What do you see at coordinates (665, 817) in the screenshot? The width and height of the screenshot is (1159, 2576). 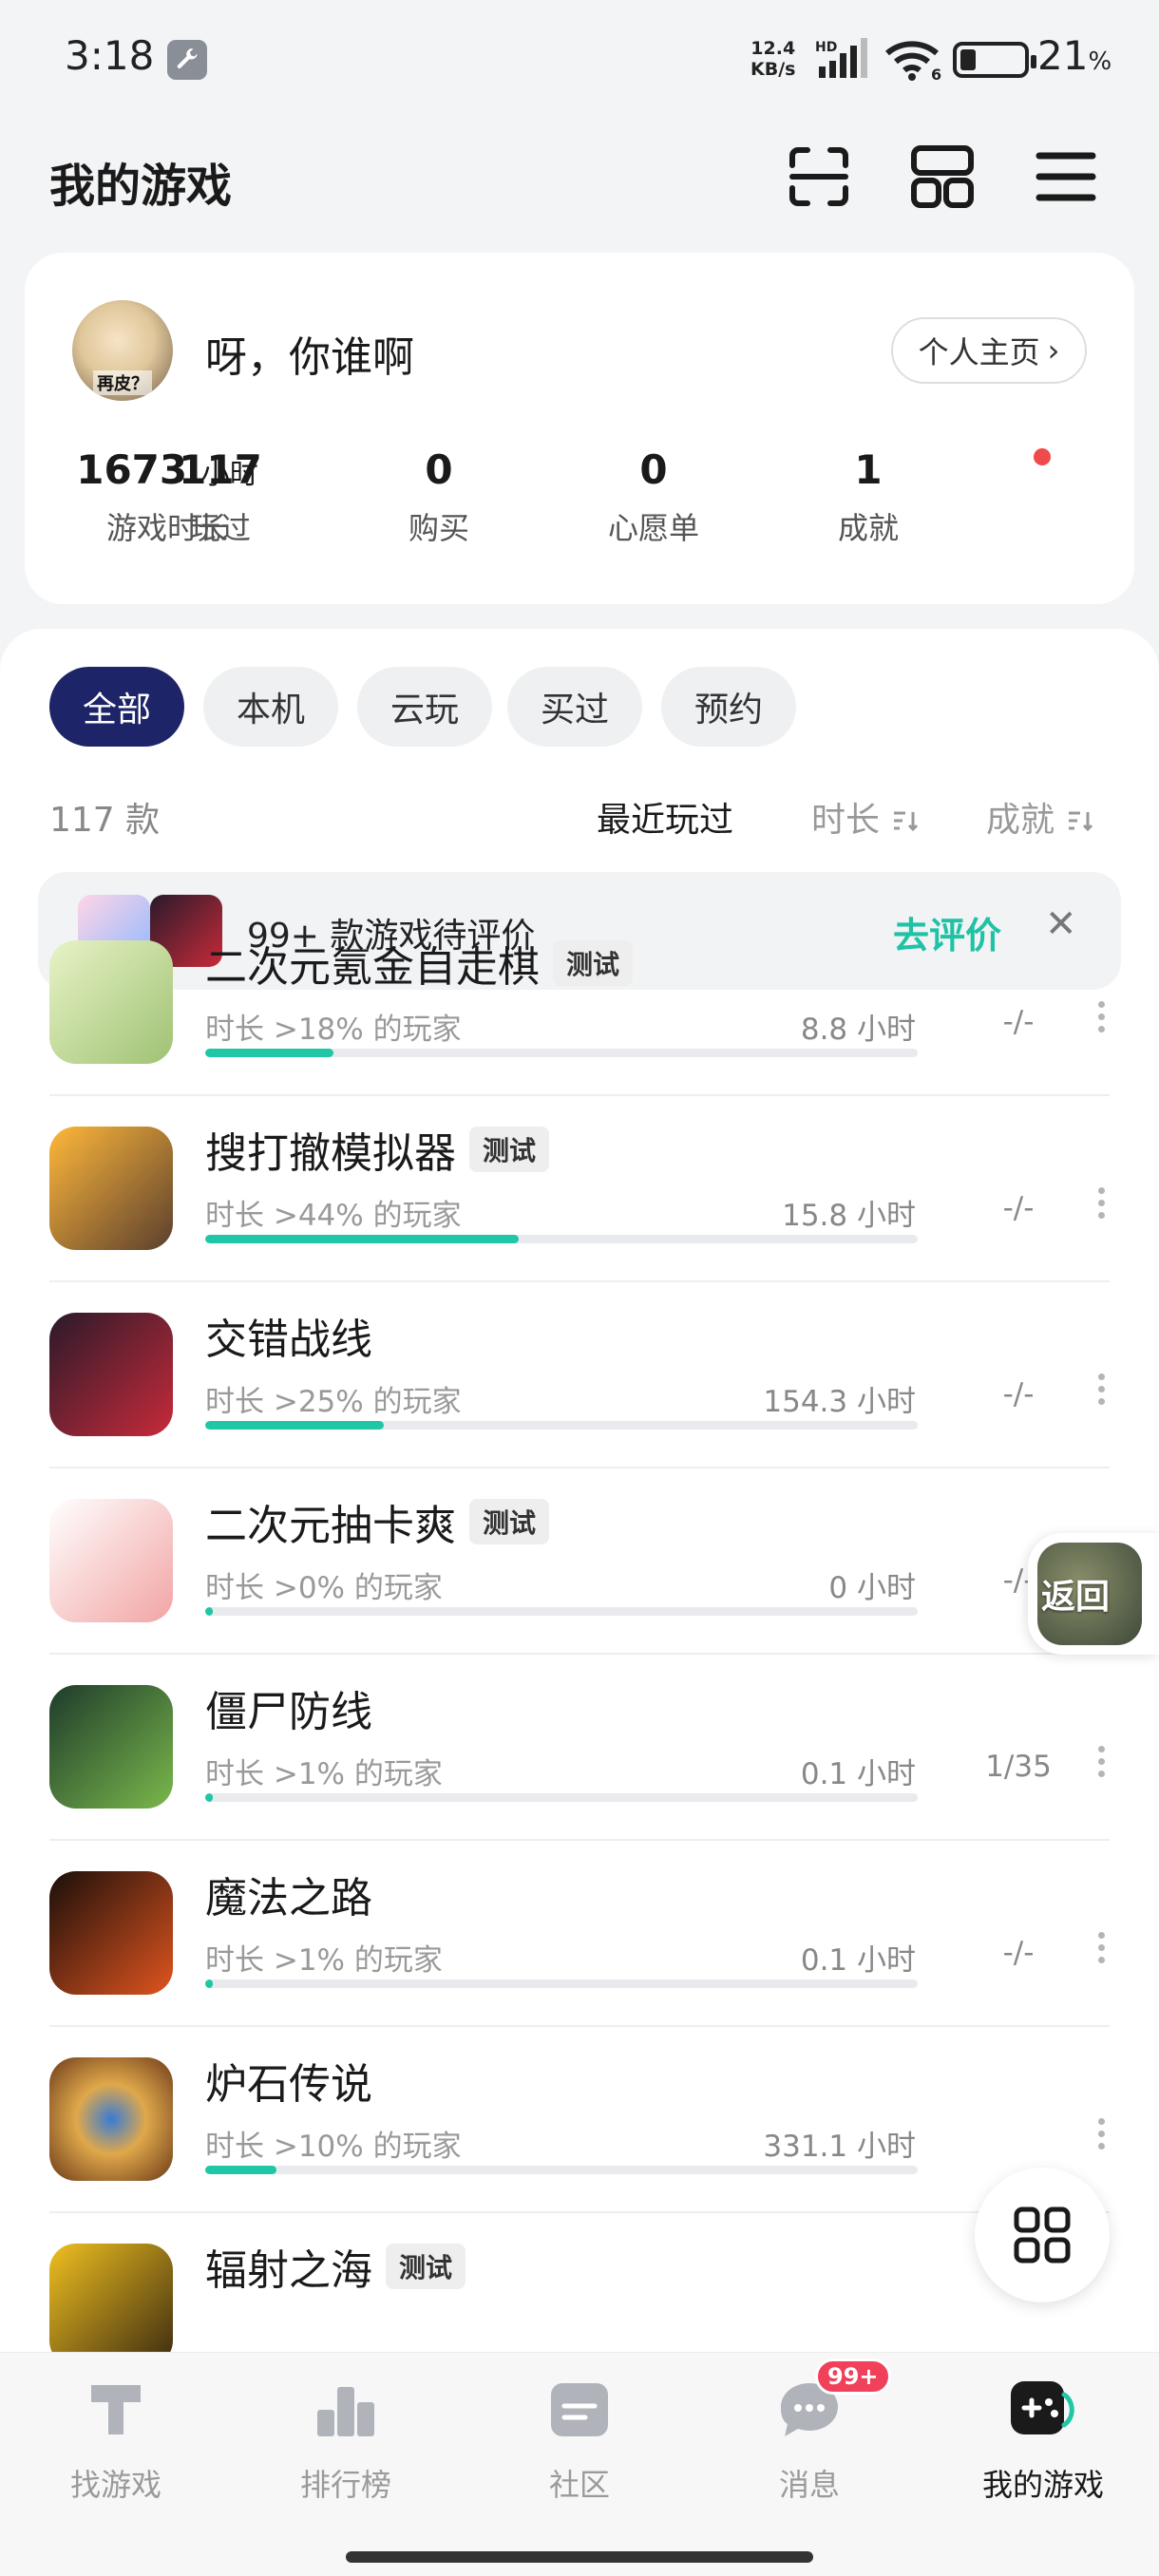 I see `sort-recent: 最近玩过` at bounding box center [665, 817].